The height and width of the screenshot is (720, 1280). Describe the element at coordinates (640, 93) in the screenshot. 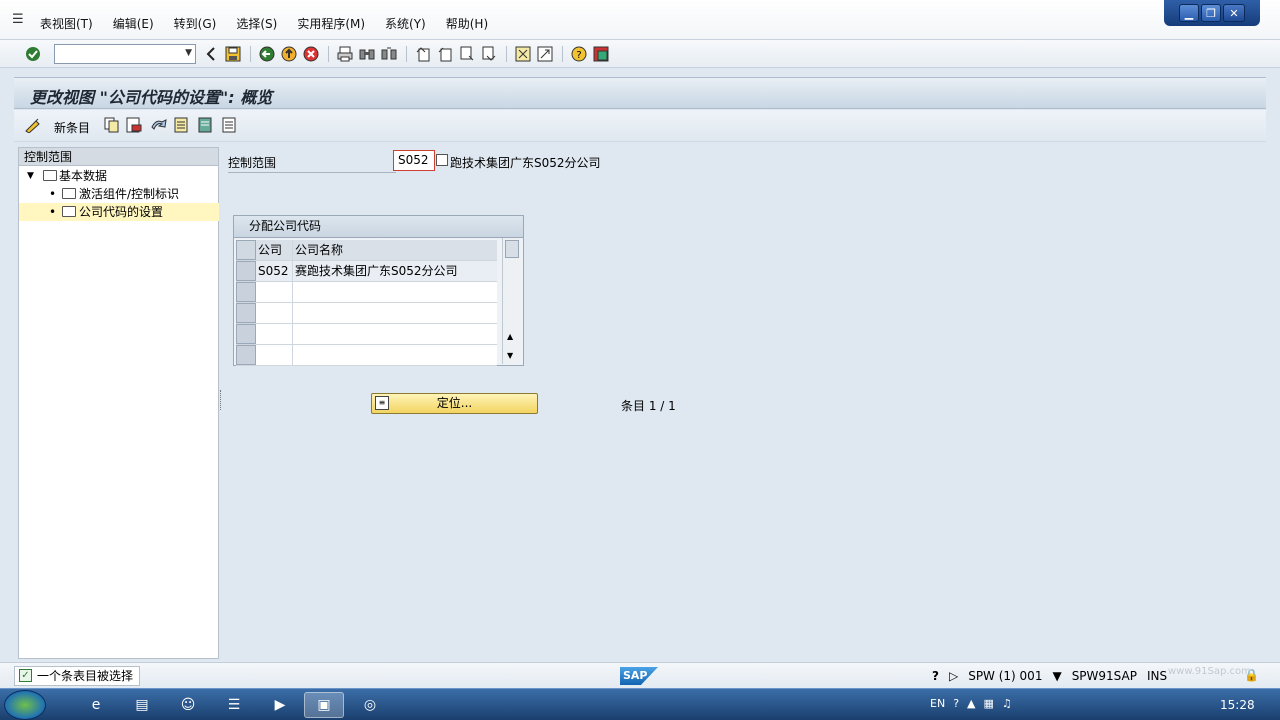

I see `screen-title-bar: 更改视图 "公司代码的设置": 概览` at that location.